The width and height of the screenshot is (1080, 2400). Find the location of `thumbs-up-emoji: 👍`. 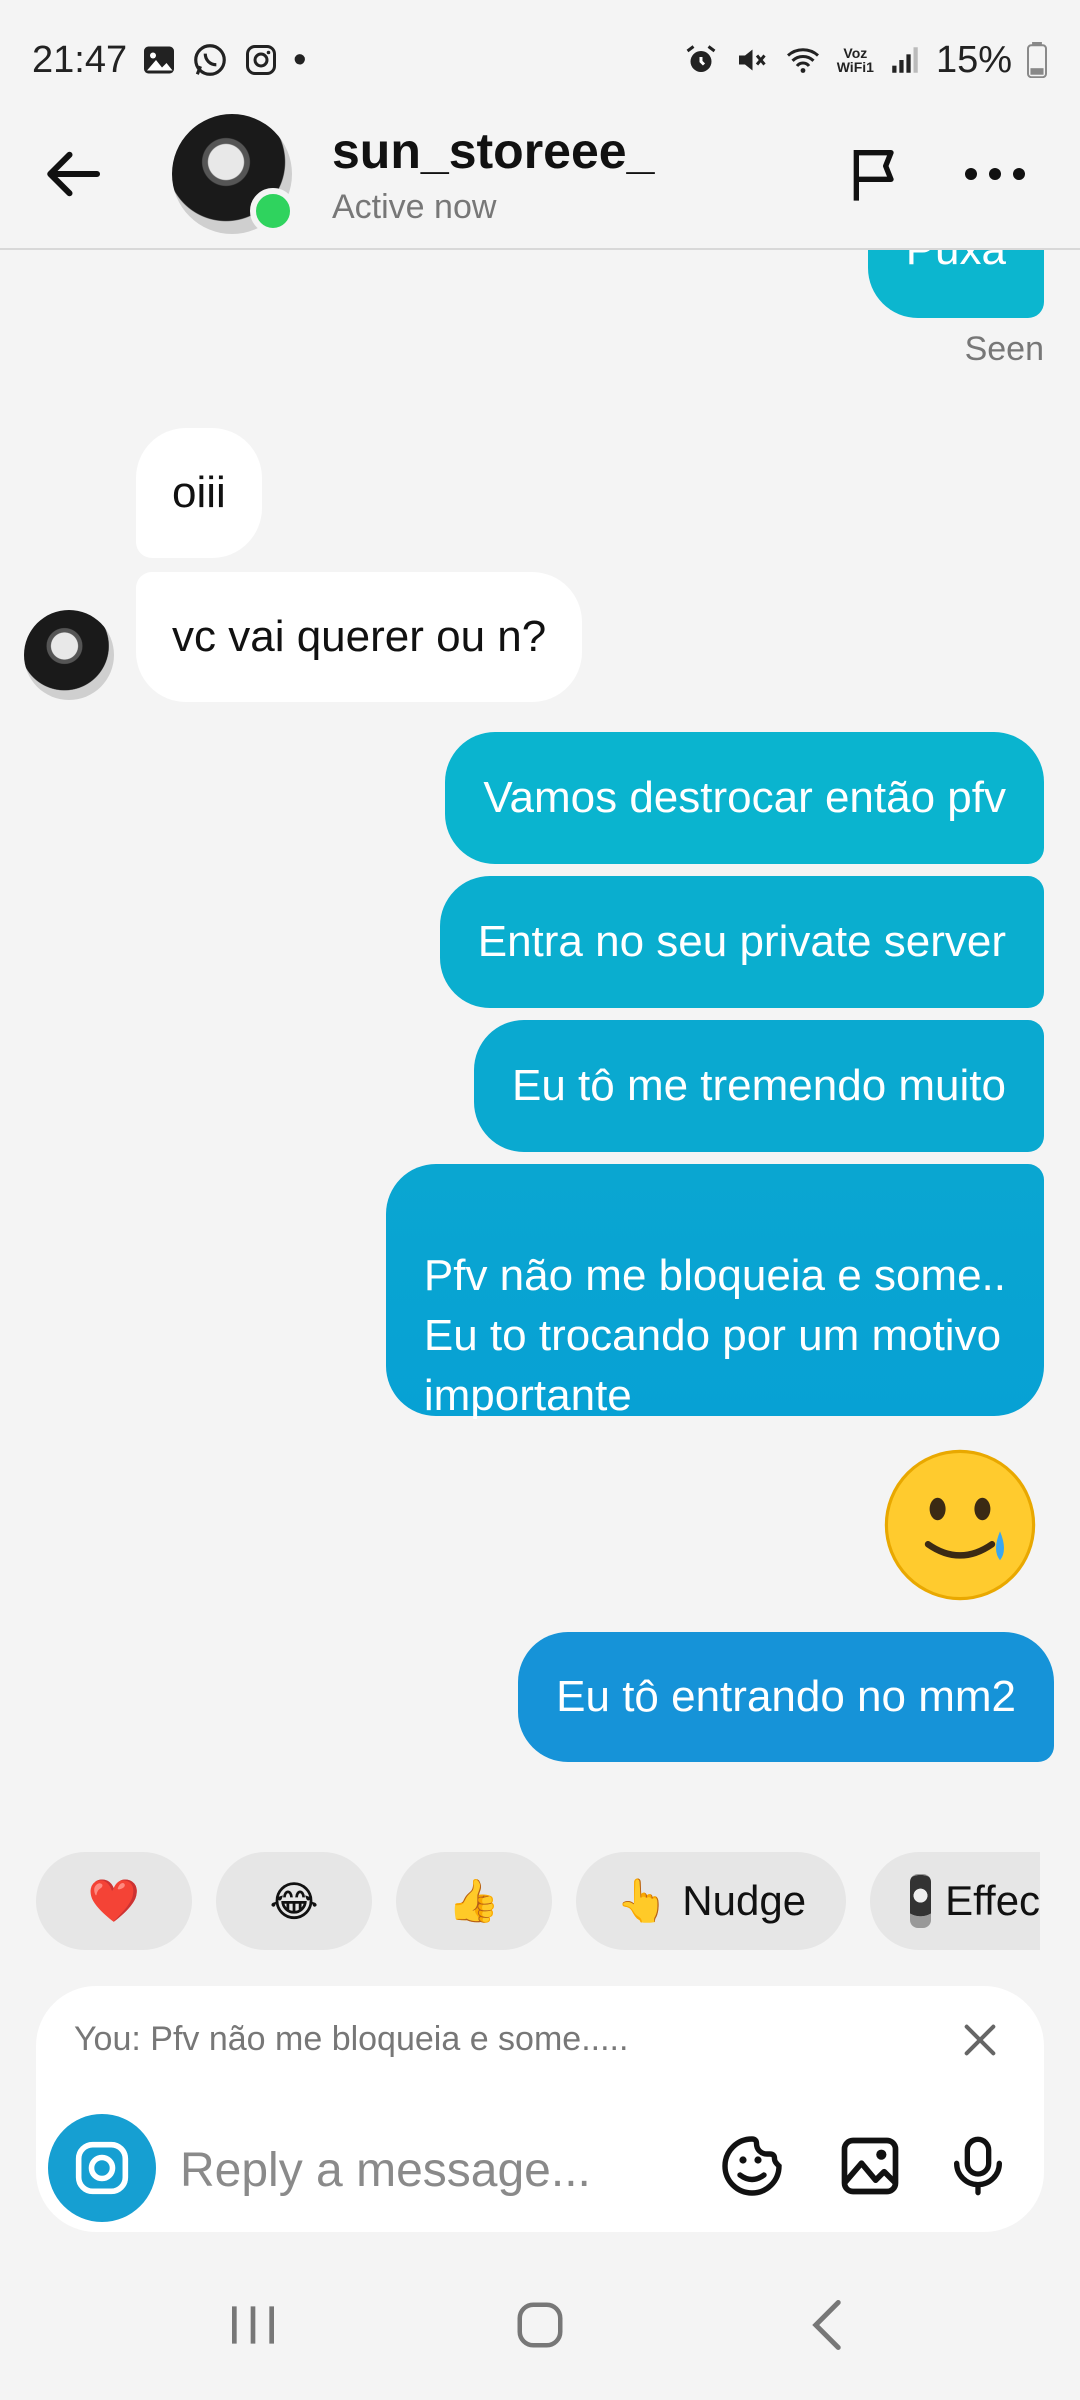

thumbs-up-emoji: 👍 is located at coordinates (474, 1900).